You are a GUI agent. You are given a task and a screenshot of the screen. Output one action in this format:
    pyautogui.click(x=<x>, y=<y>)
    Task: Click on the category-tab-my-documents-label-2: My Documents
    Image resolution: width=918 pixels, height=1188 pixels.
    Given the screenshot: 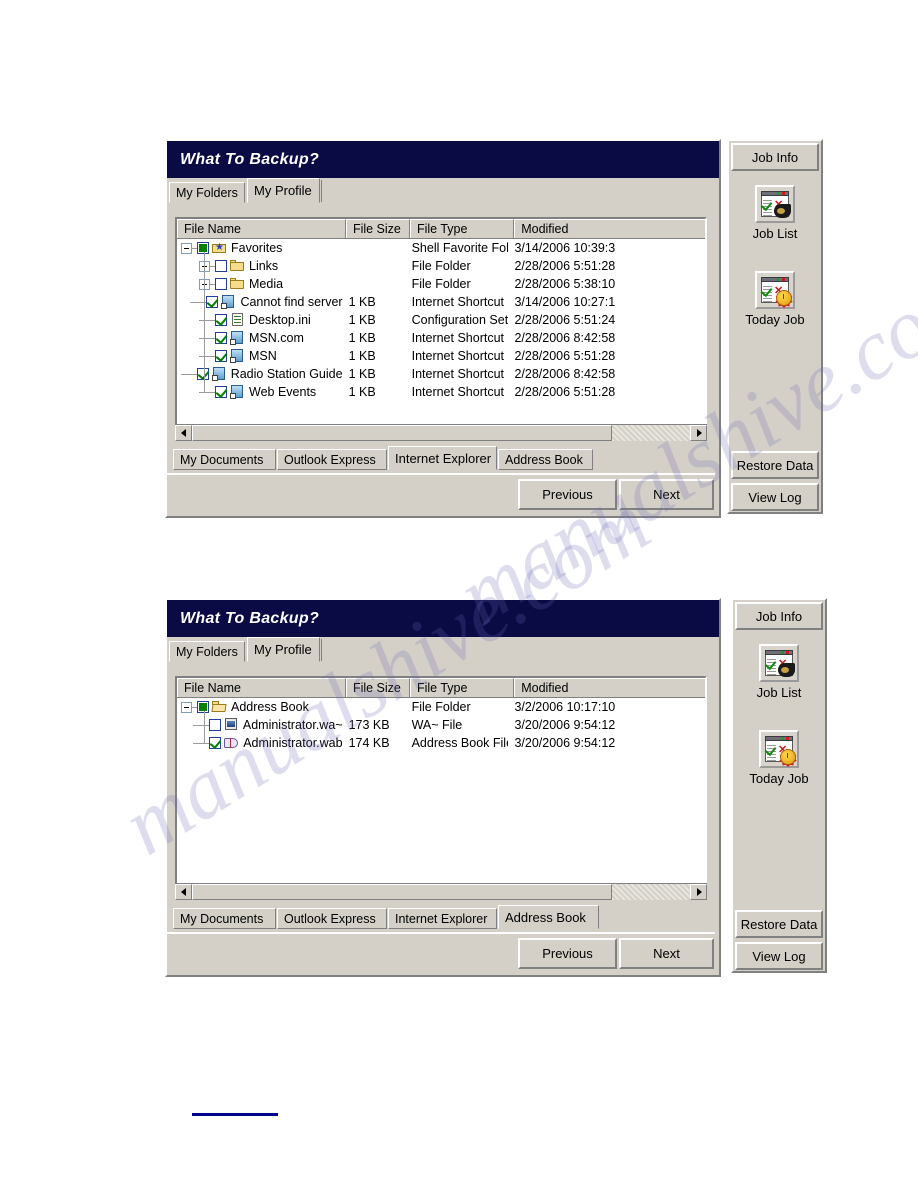 What is the action you would take?
    pyautogui.click(x=222, y=919)
    